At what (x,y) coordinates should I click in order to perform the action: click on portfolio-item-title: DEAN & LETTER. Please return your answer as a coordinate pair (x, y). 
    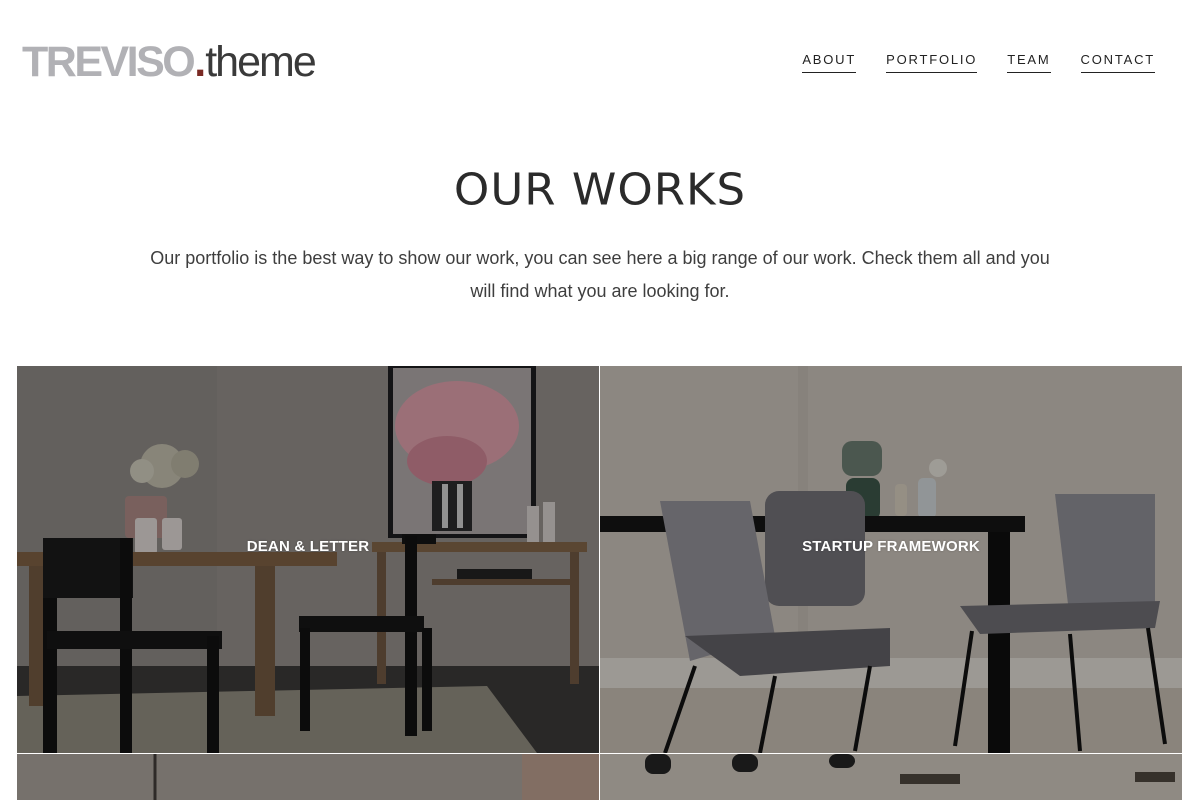
    Looking at the image, I should click on (308, 546).